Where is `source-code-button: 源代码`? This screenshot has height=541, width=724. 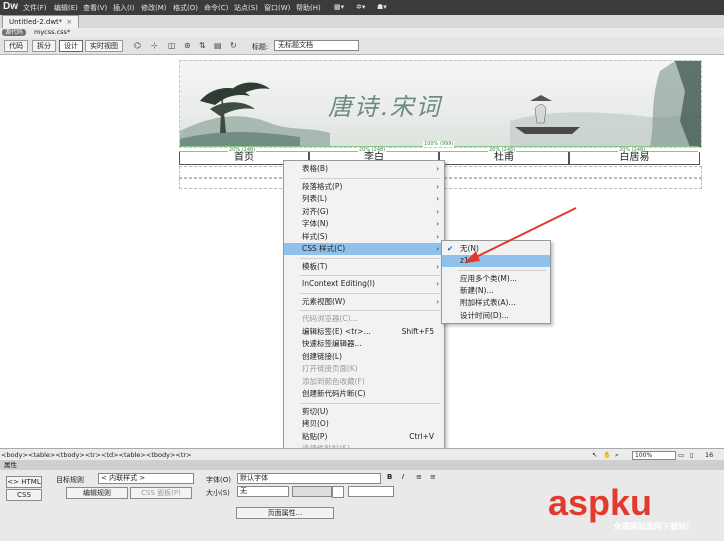
source-code-button: 源代码 is located at coordinates (14, 32).